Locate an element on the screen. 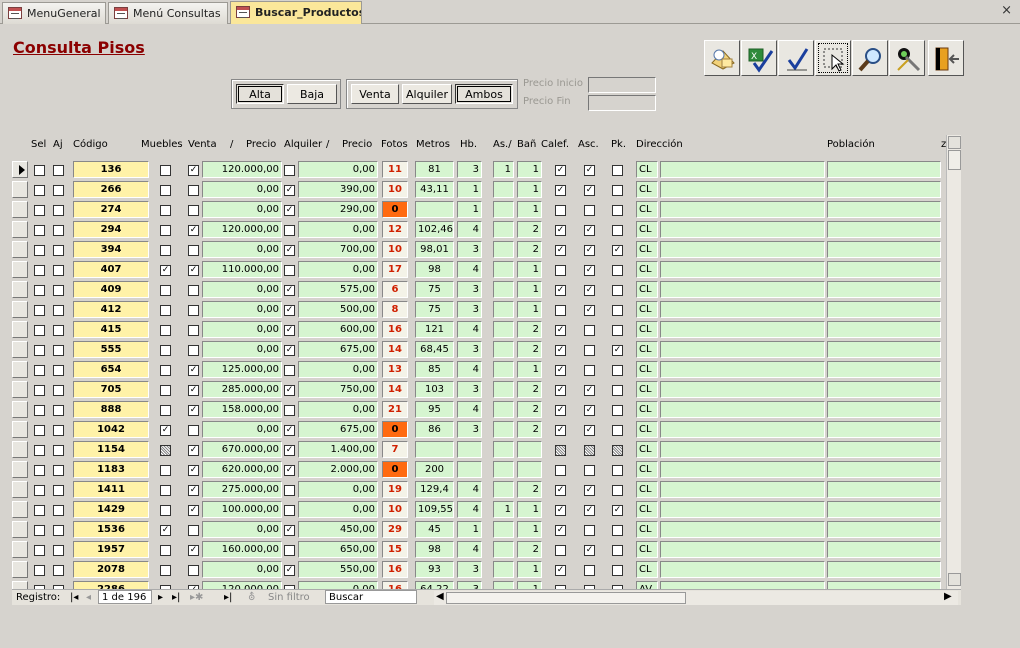 The image size is (1020, 648). direccion-tipo-cell: AV is located at coordinates (647, 585).